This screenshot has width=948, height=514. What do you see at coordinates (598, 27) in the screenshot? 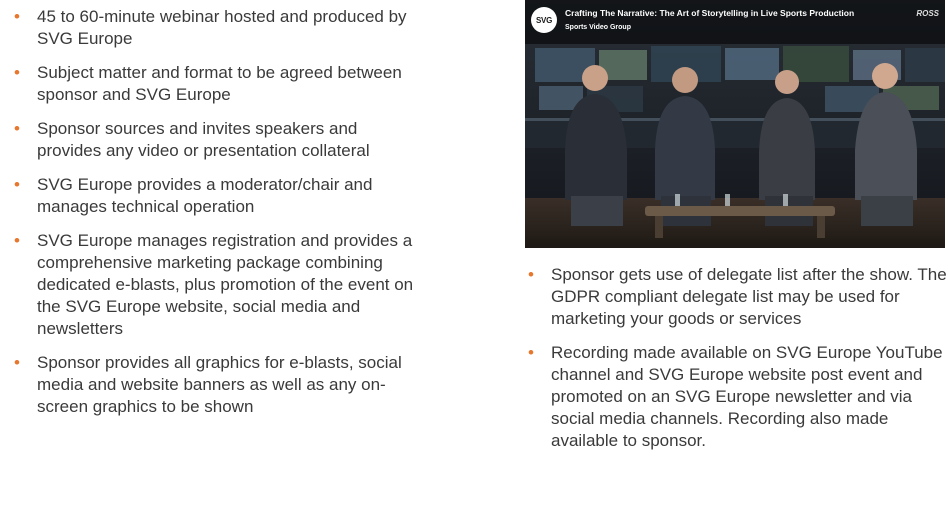
I see `video-channel-name: Sports Video Group` at bounding box center [598, 27].